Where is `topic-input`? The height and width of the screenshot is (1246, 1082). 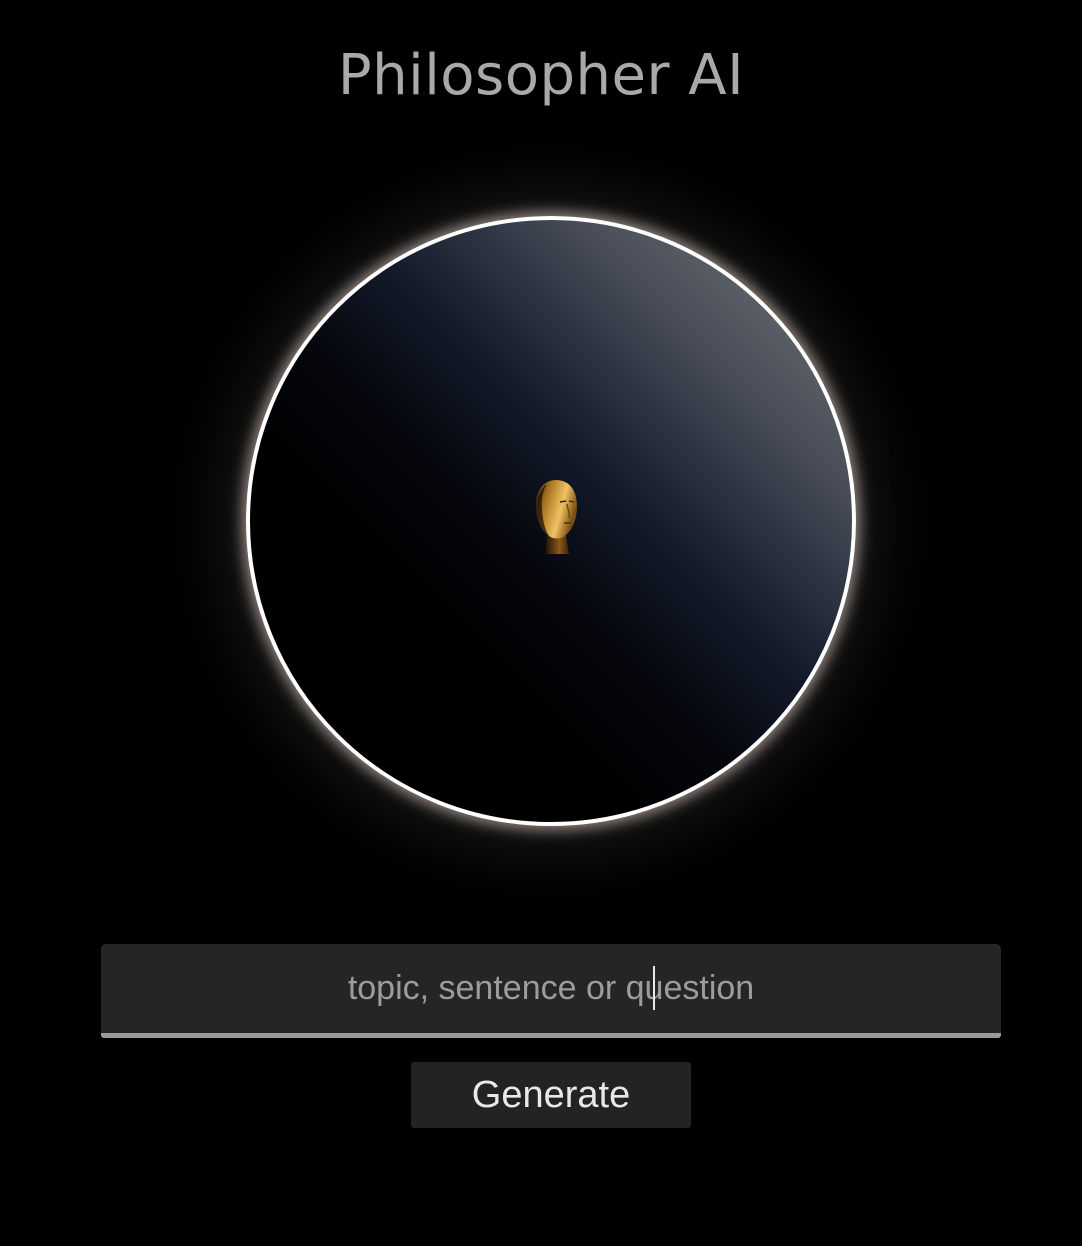 topic-input is located at coordinates (551, 988).